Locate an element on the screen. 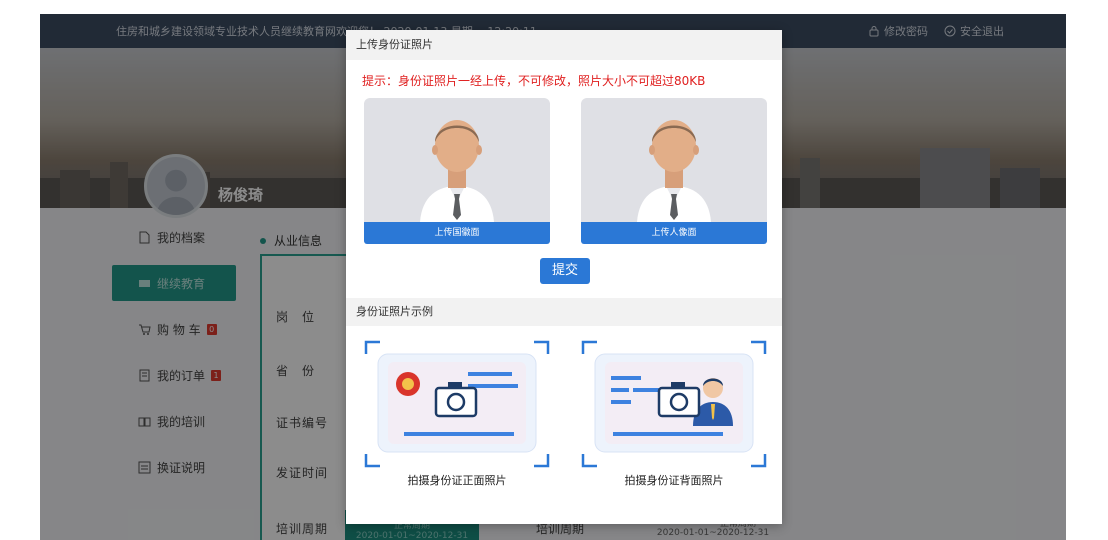 The width and height of the screenshot is (1108, 540). sample-back-image is located at coordinates (674, 404).